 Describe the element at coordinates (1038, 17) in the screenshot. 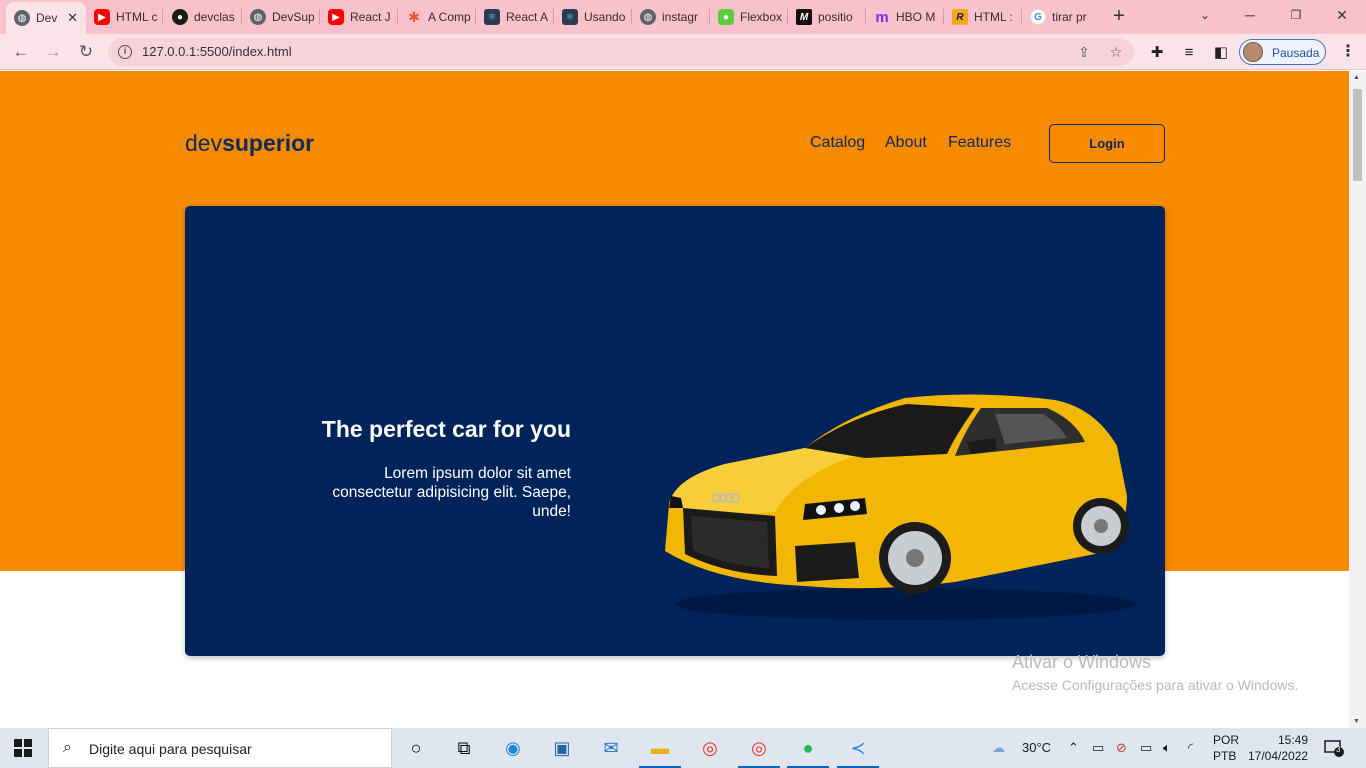

I see `google-icon: G` at that location.